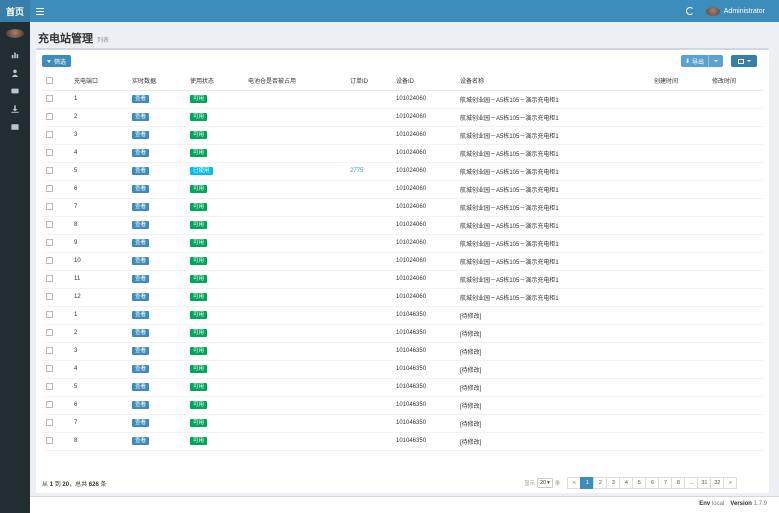 The width and height of the screenshot is (779, 513). Describe the element at coordinates (101, 81) in the screenshot. I see `col-header: 充电端口` at that location.